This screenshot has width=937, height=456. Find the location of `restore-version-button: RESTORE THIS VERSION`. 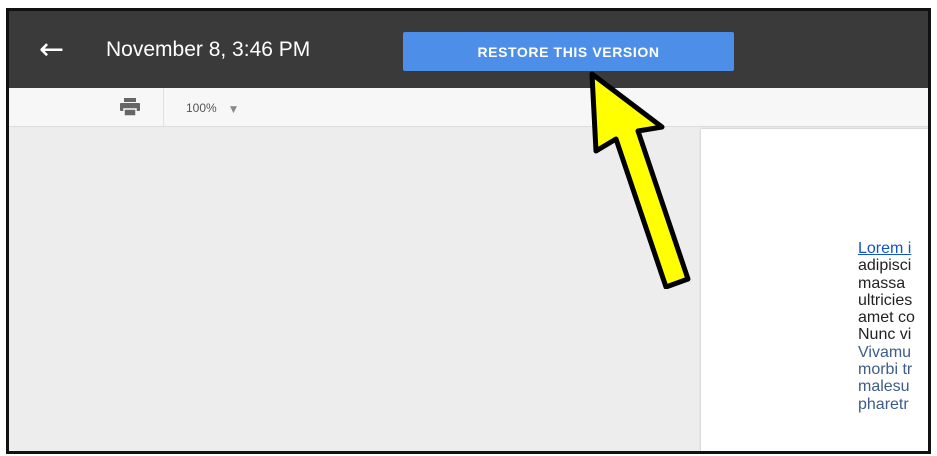

restore-version-button: RESTORE THIS VERSION is located at coordinates (568, 51).